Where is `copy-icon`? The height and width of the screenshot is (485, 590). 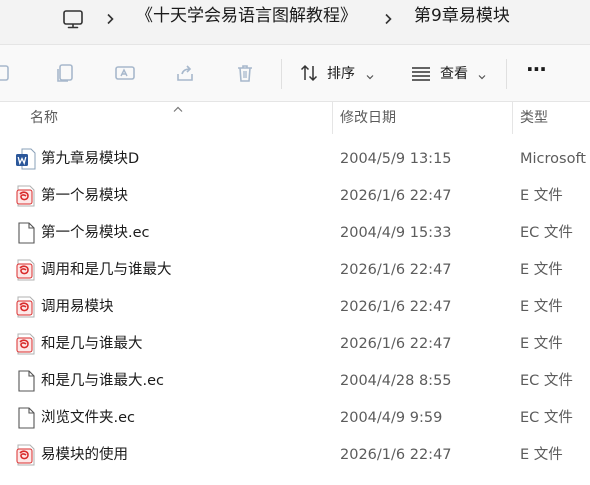 copy-icon is located at coordinates (65, 73).